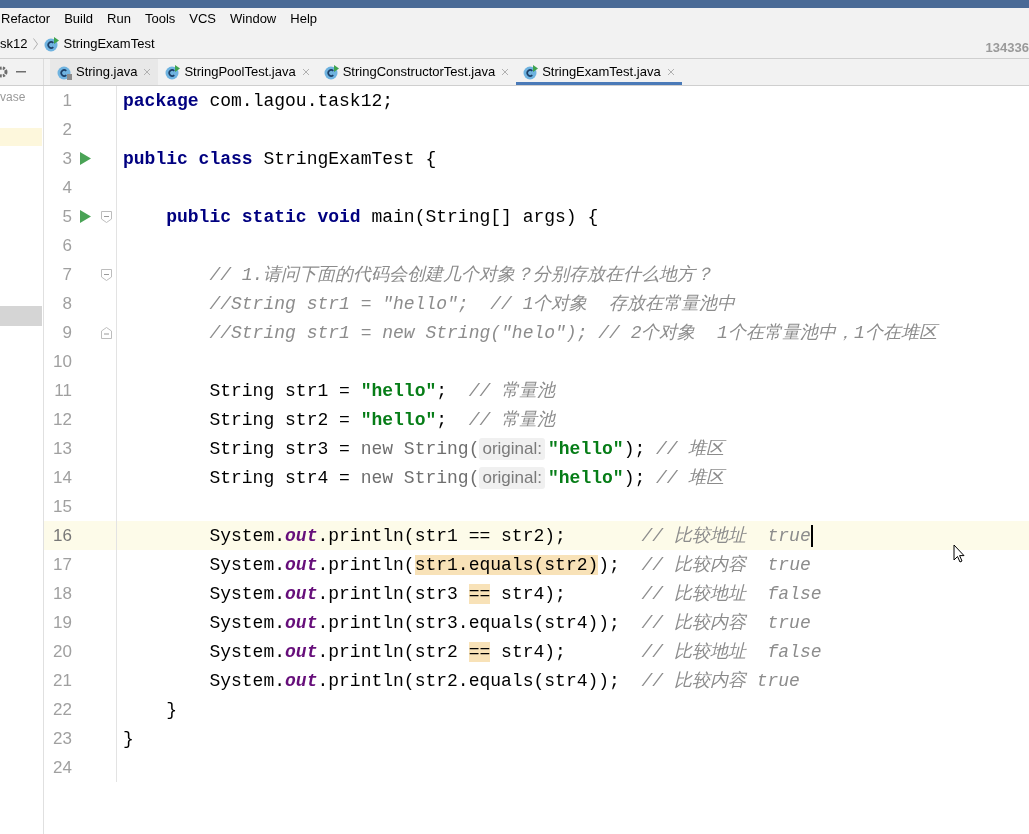 The image size is (1029, 834). Describe the element at coordinates (62, 680) in the screenshot. I see `line-number: 21` at that location.